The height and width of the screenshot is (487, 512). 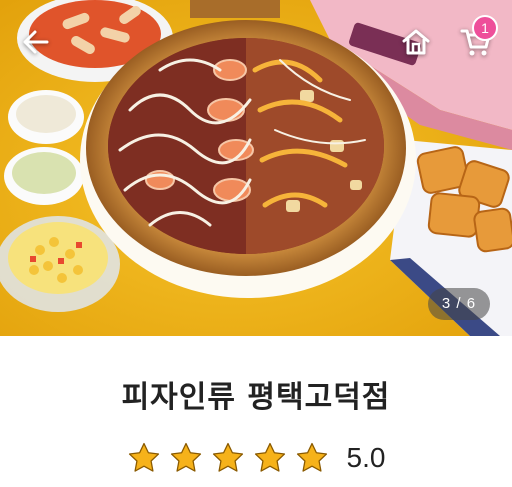 What do you see at coordinates (366, 457) in the screenshot?
I see `rating-value: 5.0` at bounding box center [366, 457].